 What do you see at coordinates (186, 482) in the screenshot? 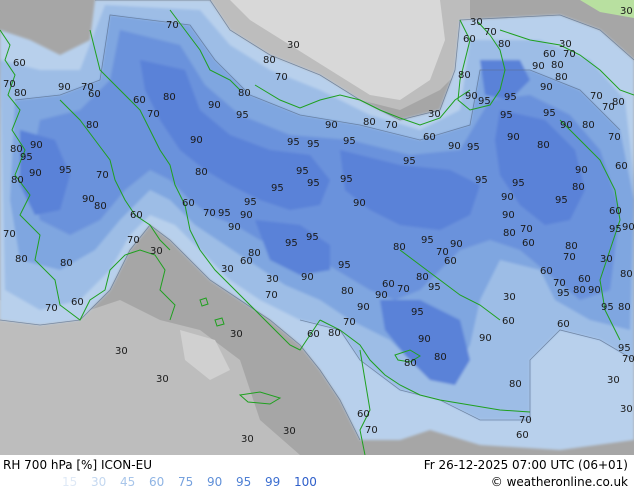
I see `legend-level-75: 75` at bounding box center [186, 482].